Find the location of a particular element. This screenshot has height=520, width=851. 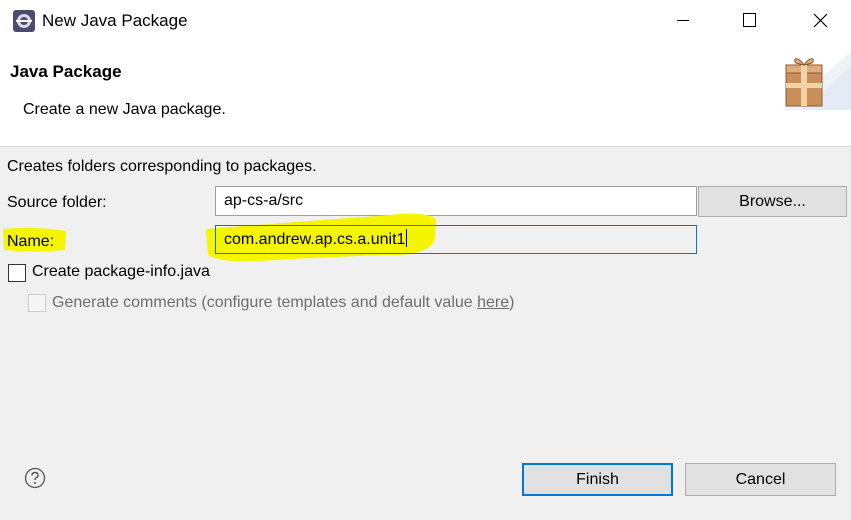

minimize-icon is located at coordinates (683, 21).